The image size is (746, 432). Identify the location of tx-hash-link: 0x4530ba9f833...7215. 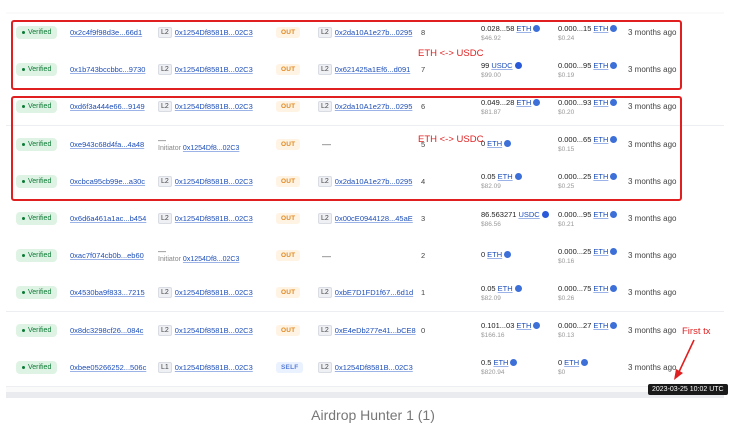
(107, 292).